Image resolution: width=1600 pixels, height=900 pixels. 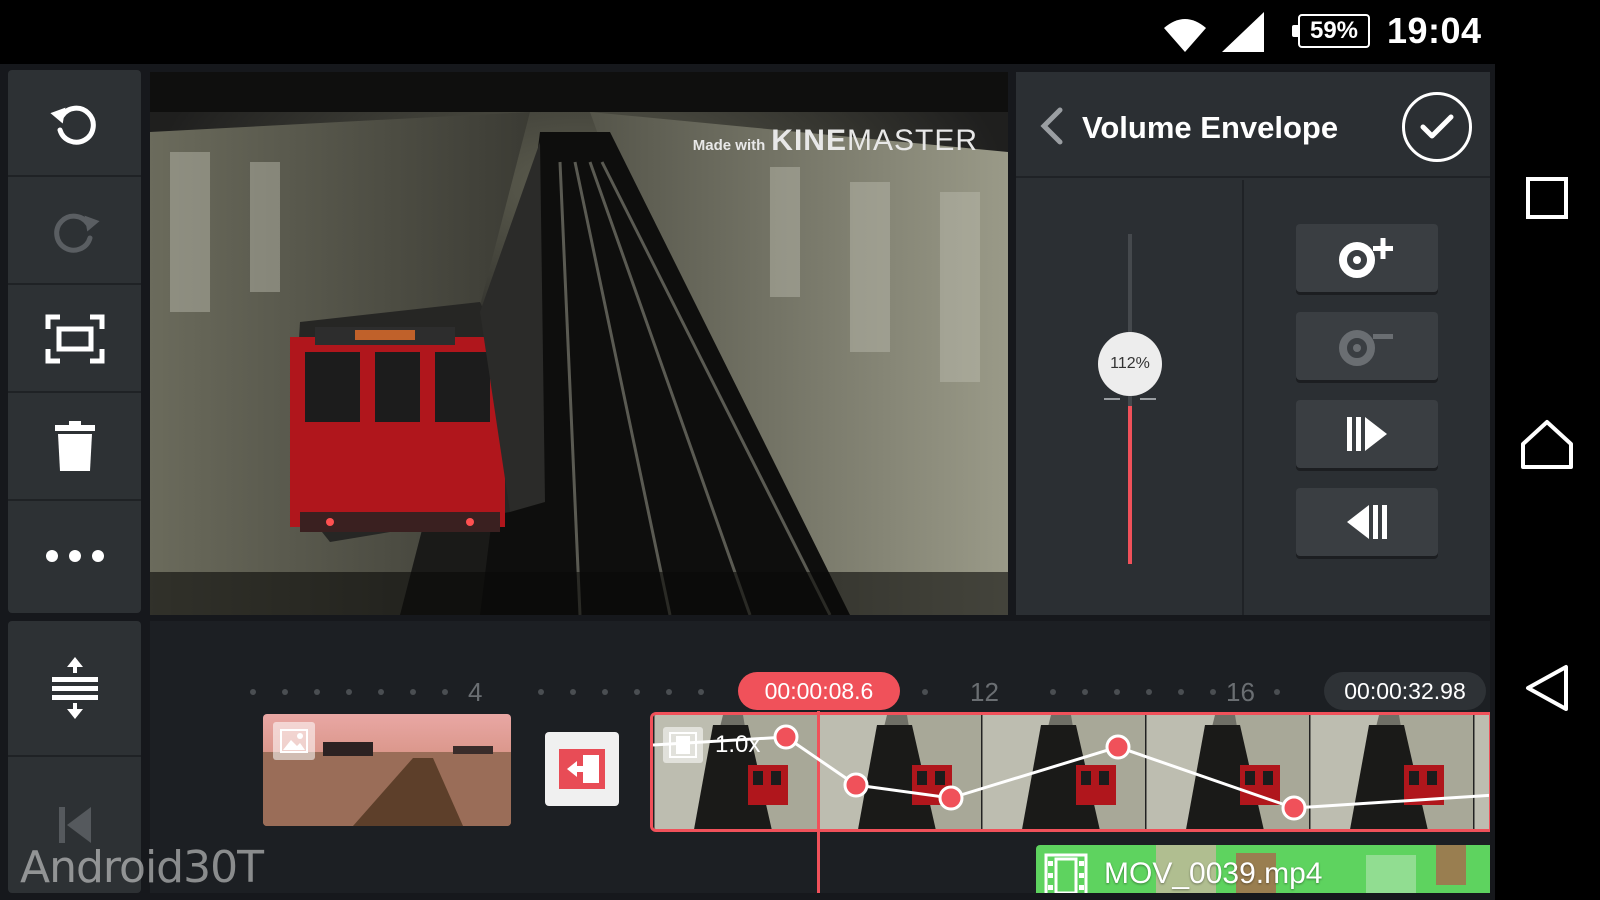 I want to click on undo-button, so click(x=74, y=123).